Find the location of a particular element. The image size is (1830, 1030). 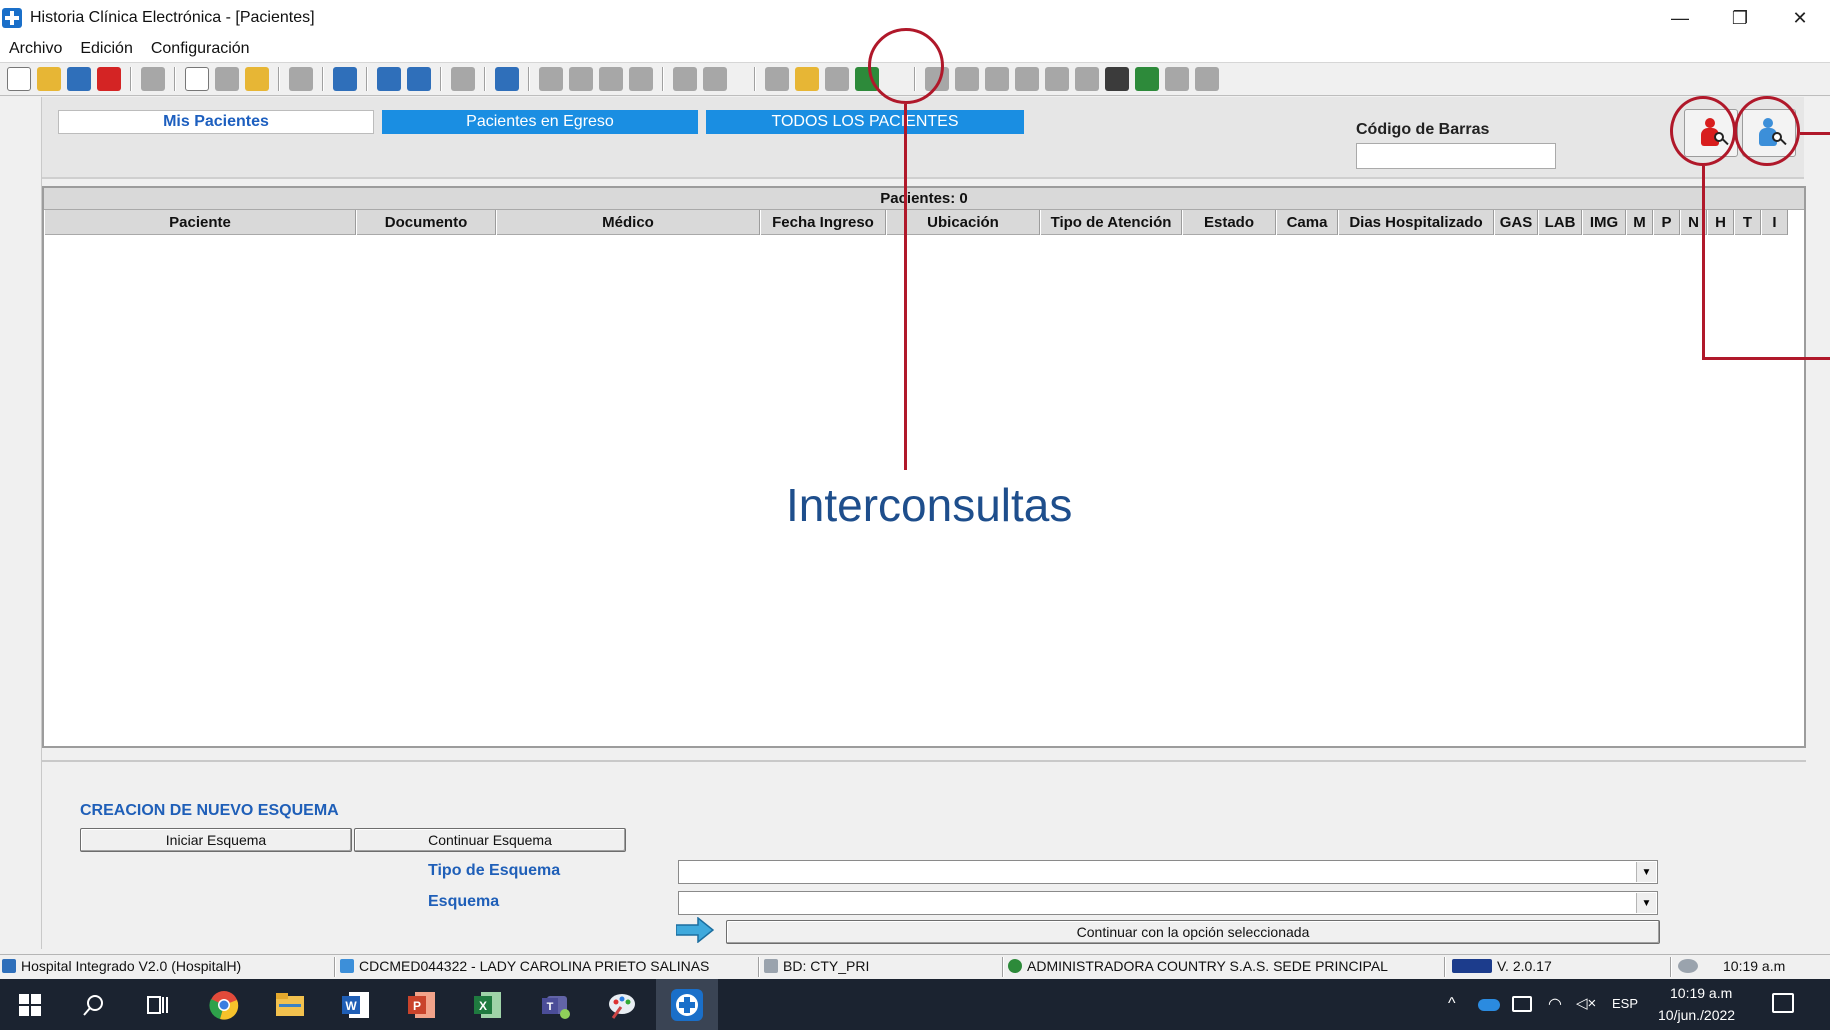

word-icon: W is located at coordinates (356, 1005).